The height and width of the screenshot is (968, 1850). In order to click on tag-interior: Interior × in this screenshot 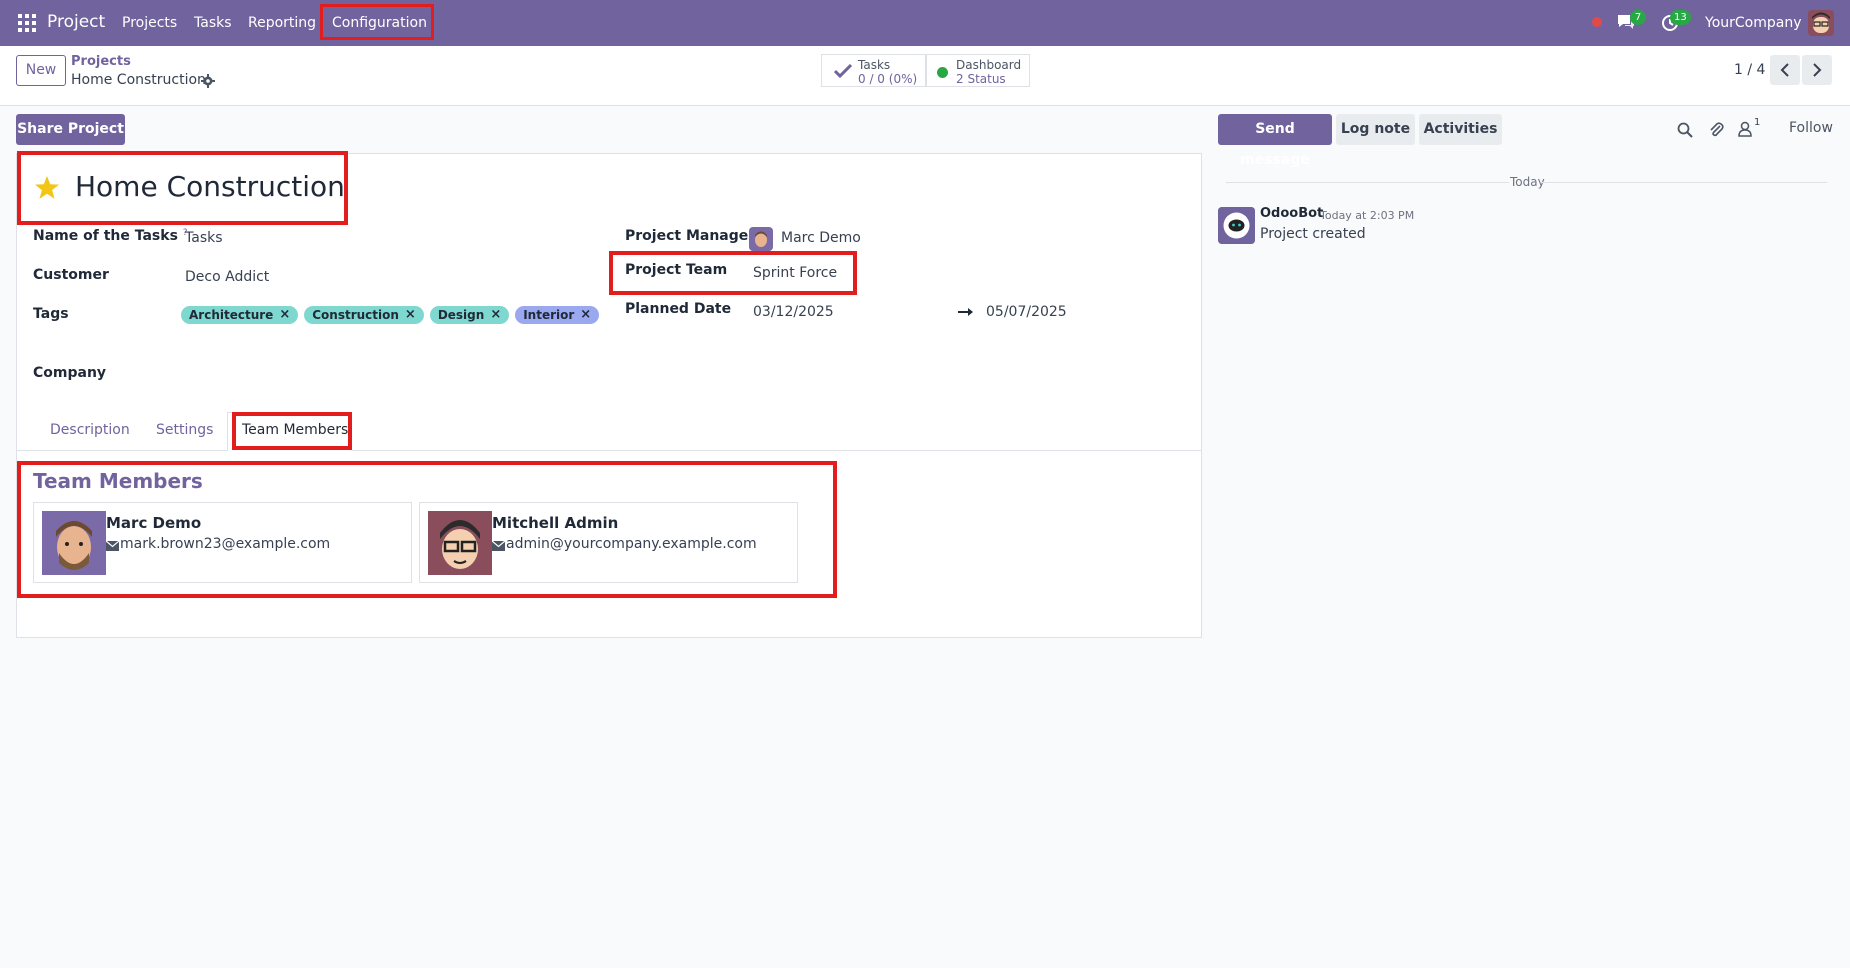, I will do `click(557, 315)`.